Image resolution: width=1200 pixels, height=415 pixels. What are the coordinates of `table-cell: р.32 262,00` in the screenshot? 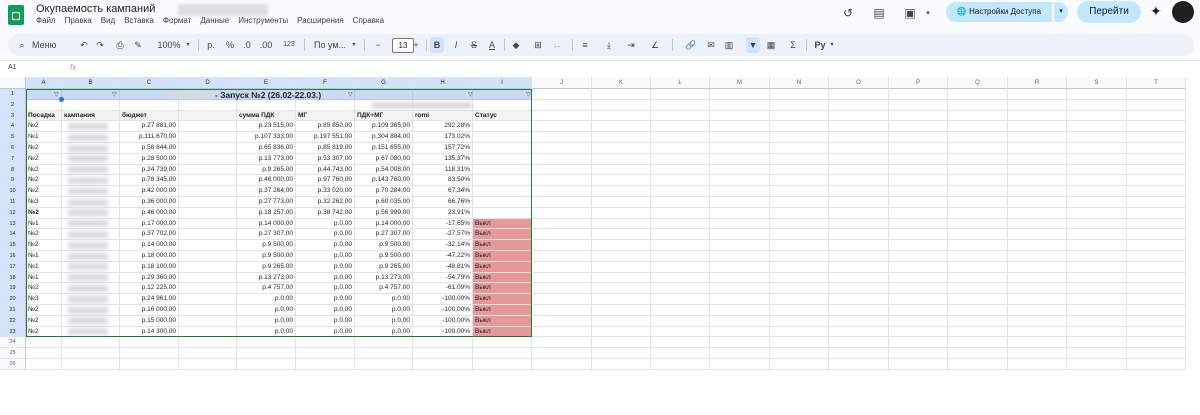 It's located at (325, 202).